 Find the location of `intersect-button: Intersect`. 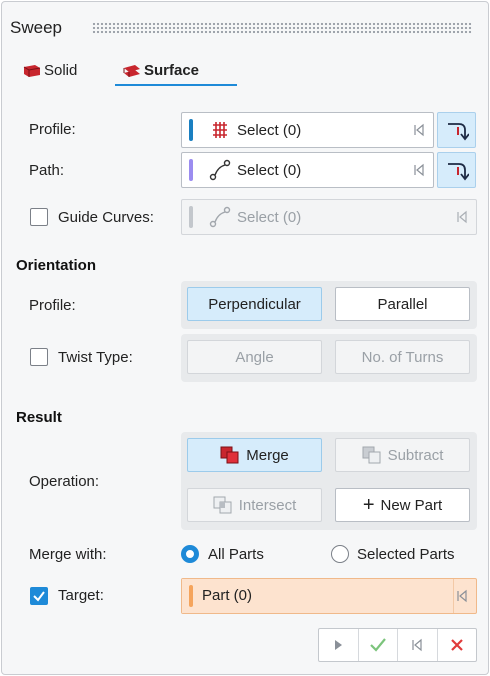

intersect-button: Intersect is located at coordinates (254, 505).